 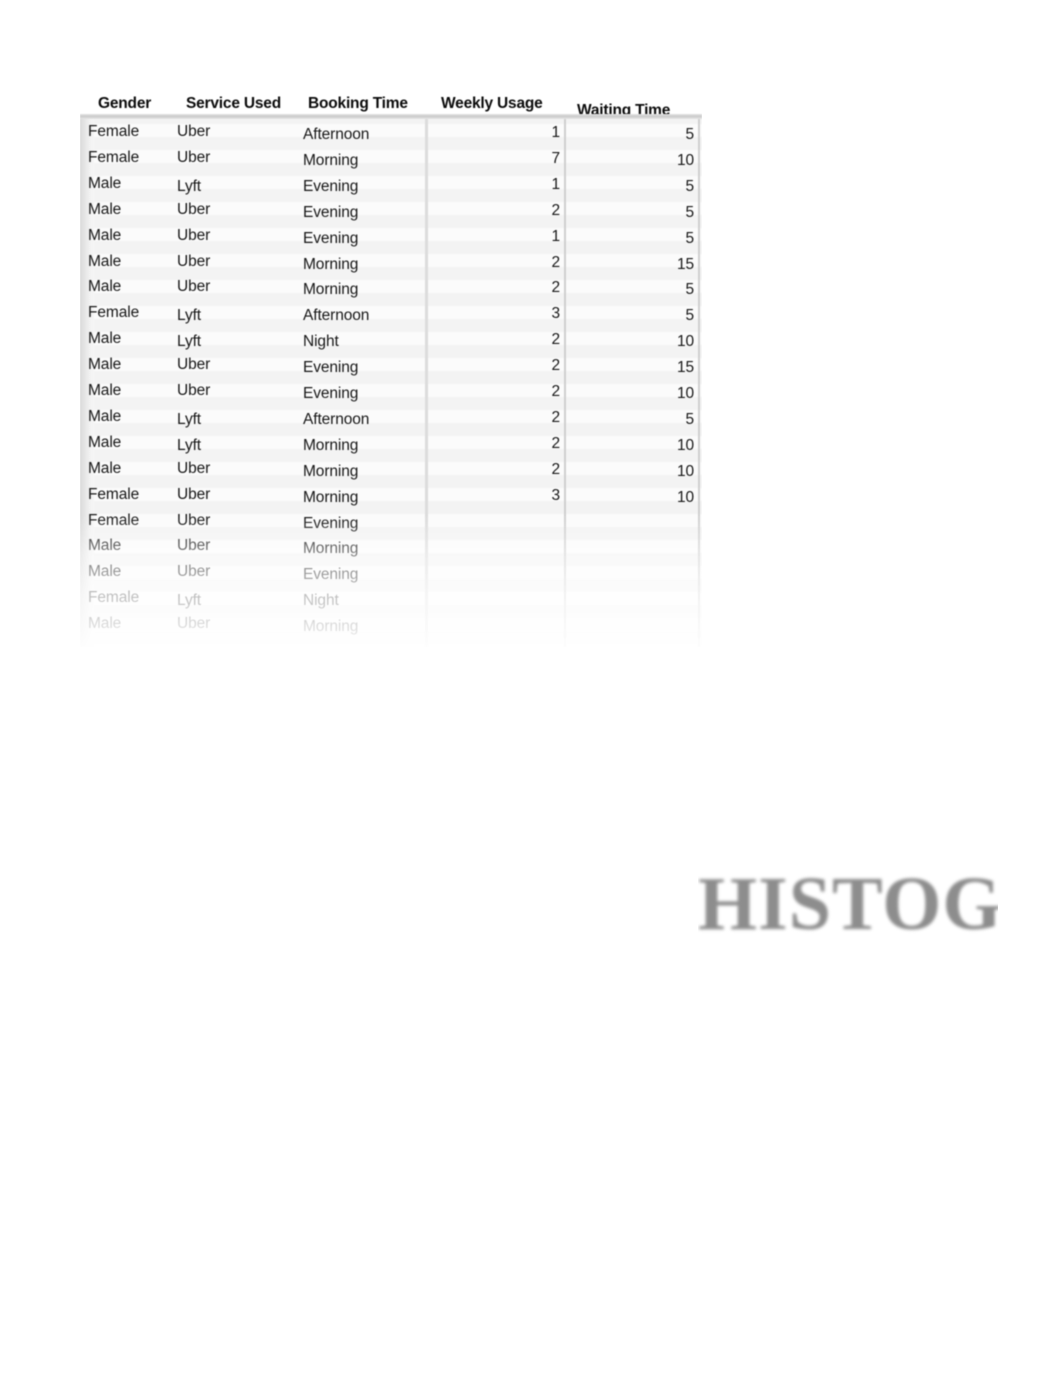 I want to click on column-divider-weekly-usage, so click(x=426, y=366).